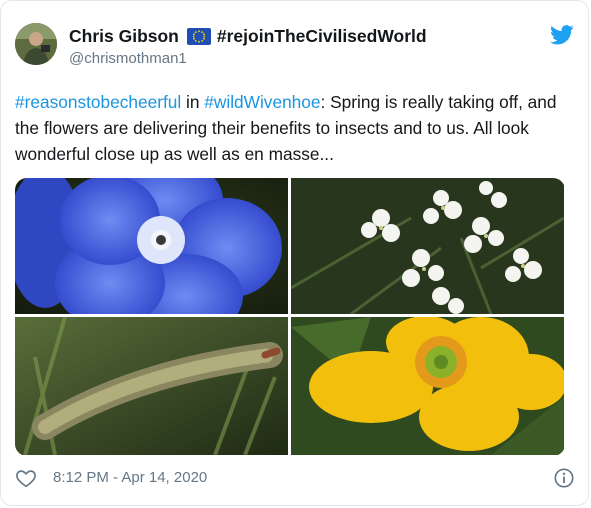 This screenshot has height=508, width=591. Describe the element at coordinates (36, 44) in the screenshot. I see `avatar` at that location.